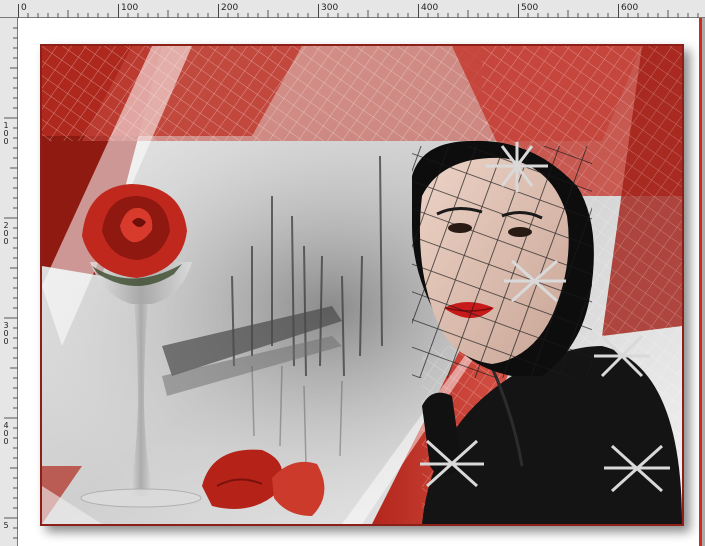 This screenshot has height=546, width=705. Describe the element at coordinates (352, 9) in the screenshot. I see `horizontal-ruler: 0 100 200 300 400 500 600` at that location.